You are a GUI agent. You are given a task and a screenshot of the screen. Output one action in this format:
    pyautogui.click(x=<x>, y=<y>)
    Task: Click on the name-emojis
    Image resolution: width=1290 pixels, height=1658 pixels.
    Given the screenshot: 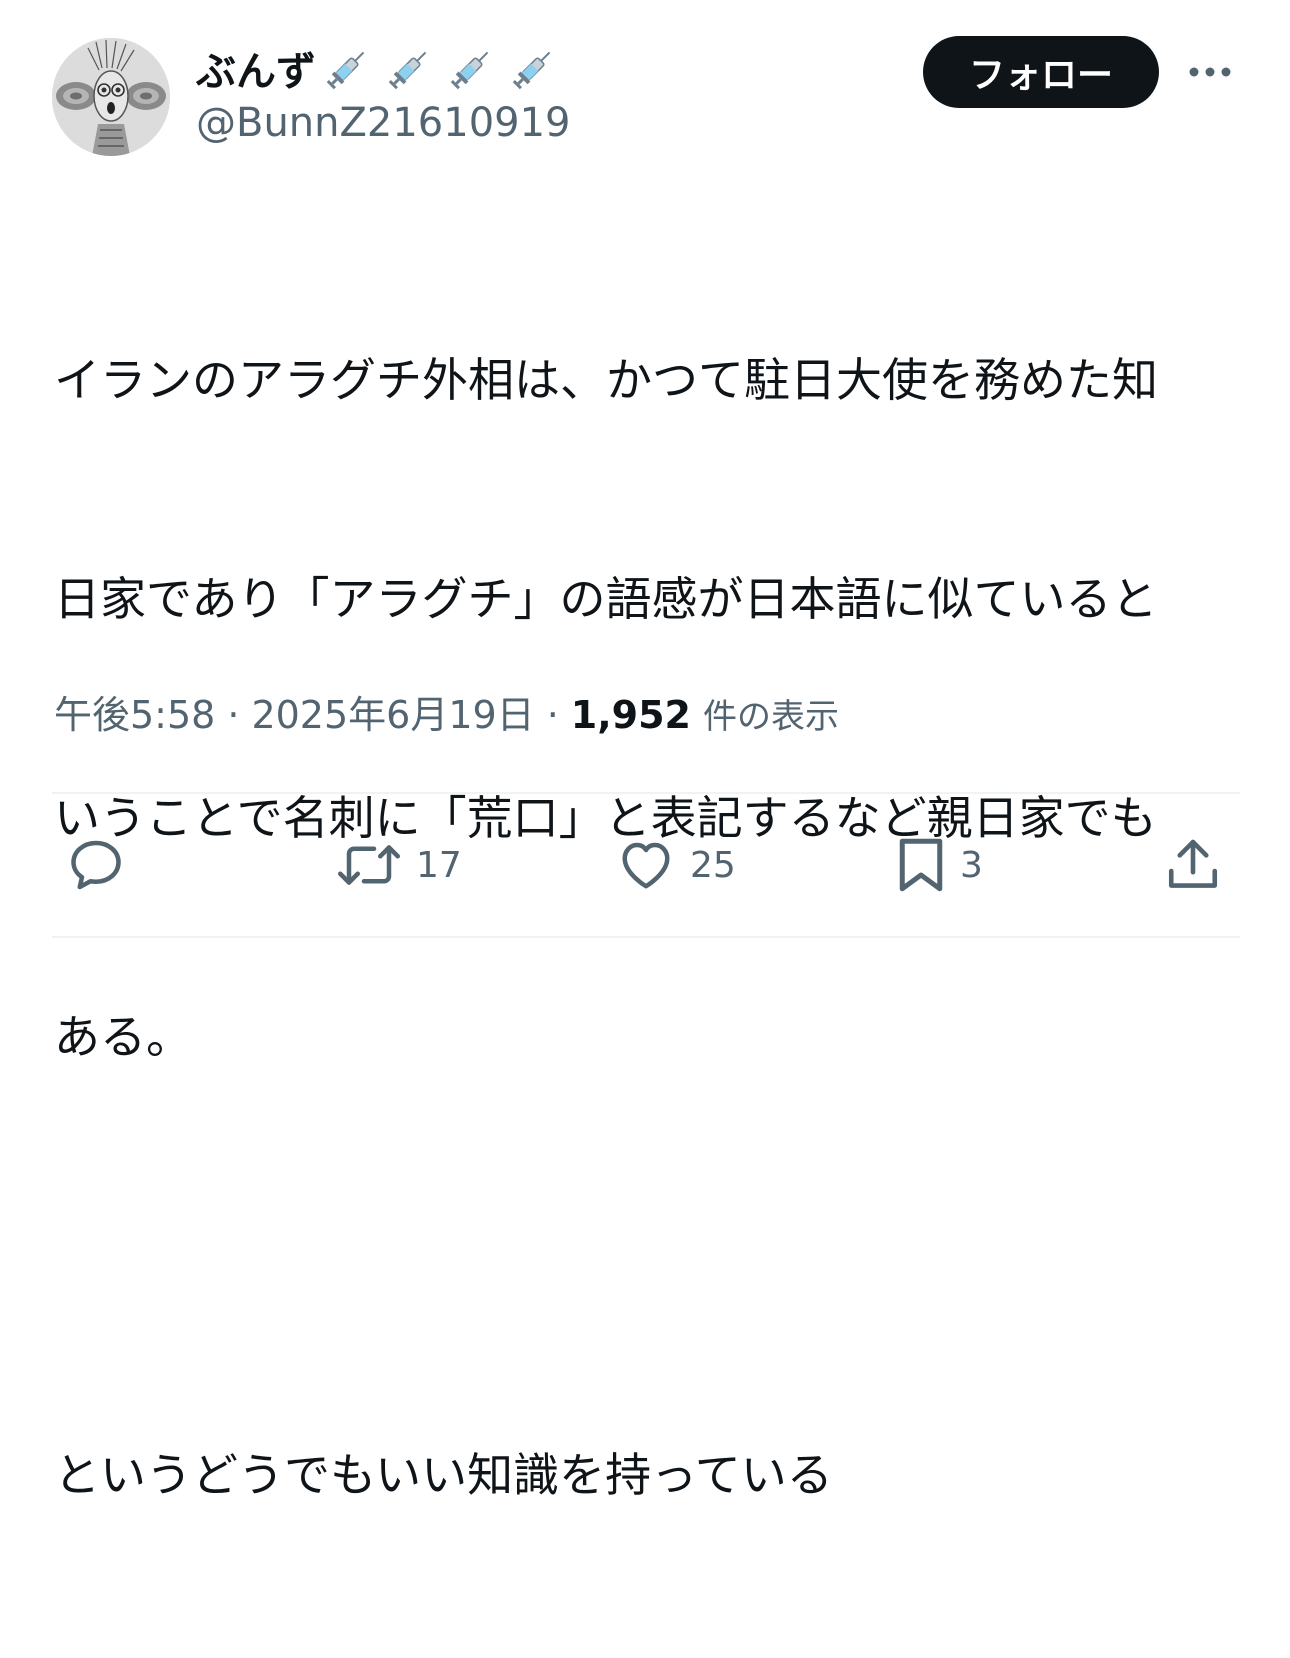 What is the action you would take?
    pyautogui.click(x=441, y=68)
    